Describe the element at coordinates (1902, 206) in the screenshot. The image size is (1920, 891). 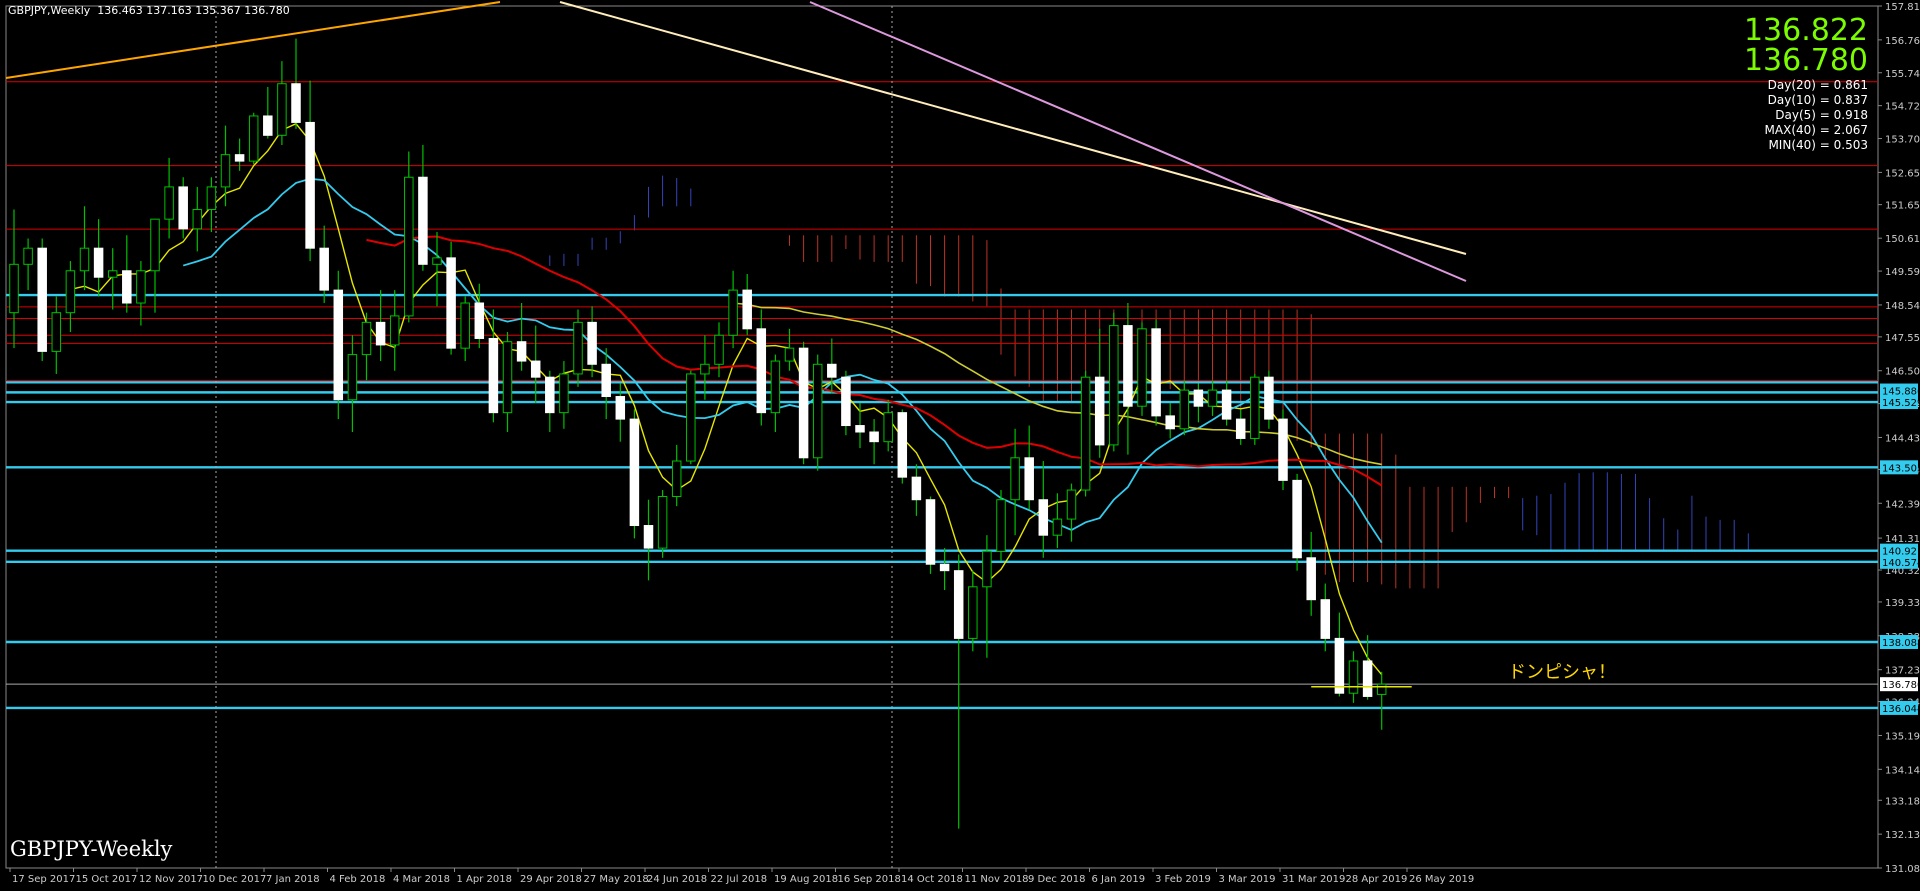
I see `y-tick-label: 151.650` at that location.